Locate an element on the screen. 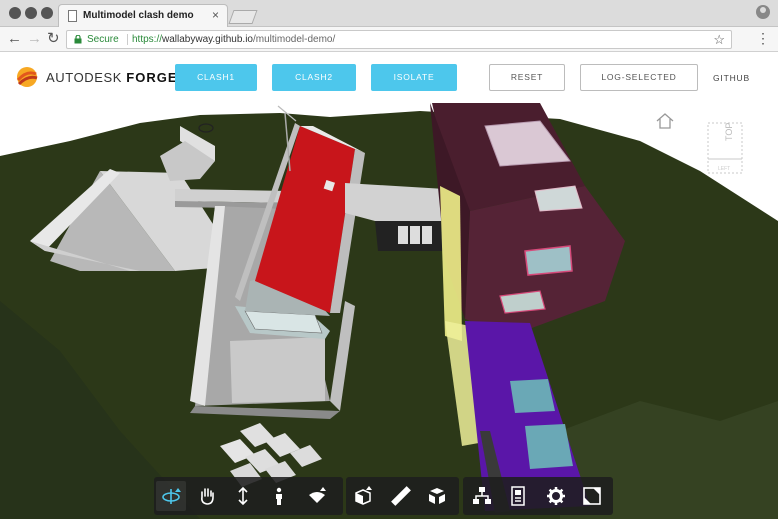 Image resolution: width=778 pixels, height=519 pixels. fullscreen-tool is located at coordinates (592, 496).